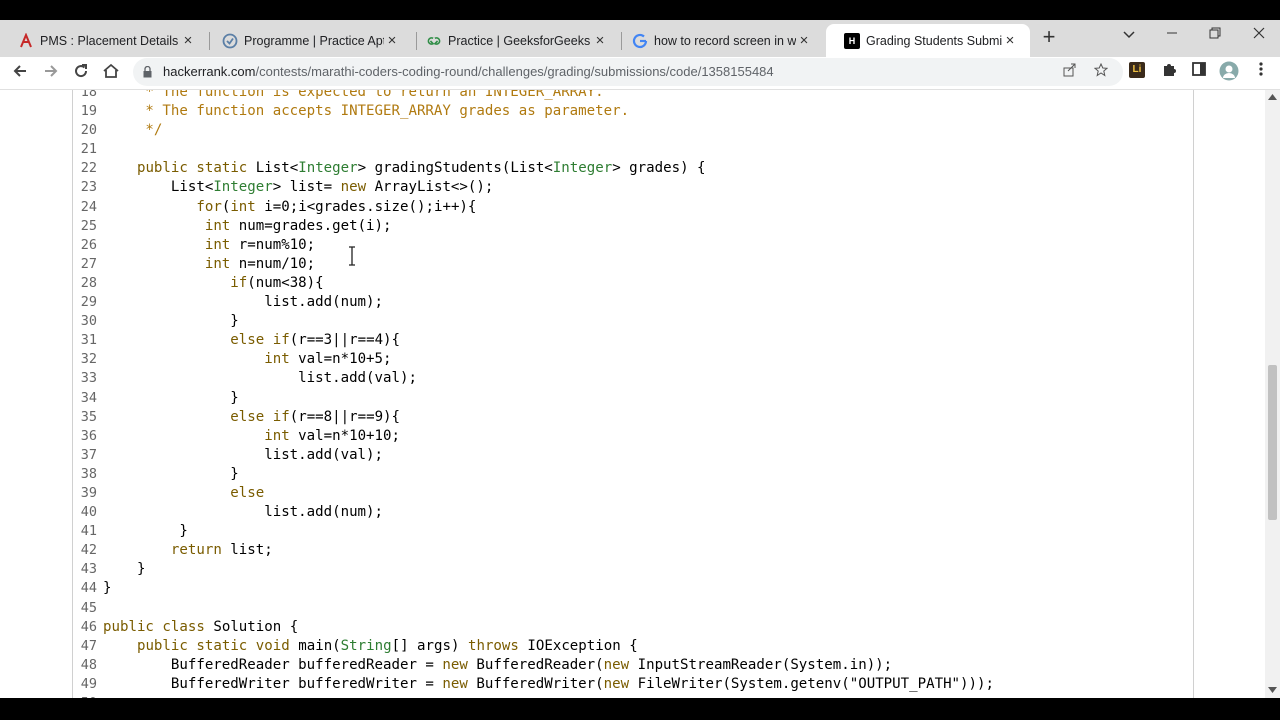  What do you see at coordinates (633, 302) in the screenshot?
I see `code-line: 29 list.add(num);` at bounding box center [633, 302].